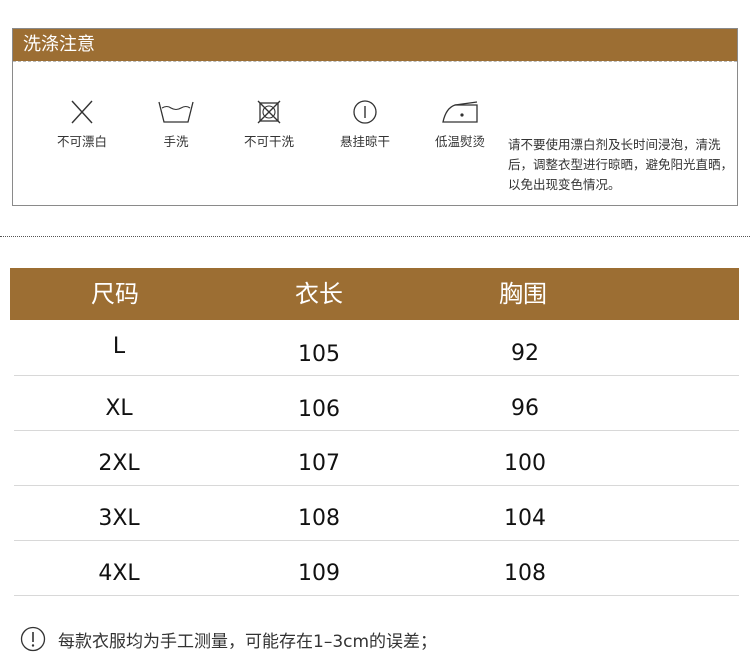  I want to click on care-label-hang-dry: 悬挂晾干, so click(364, 141).